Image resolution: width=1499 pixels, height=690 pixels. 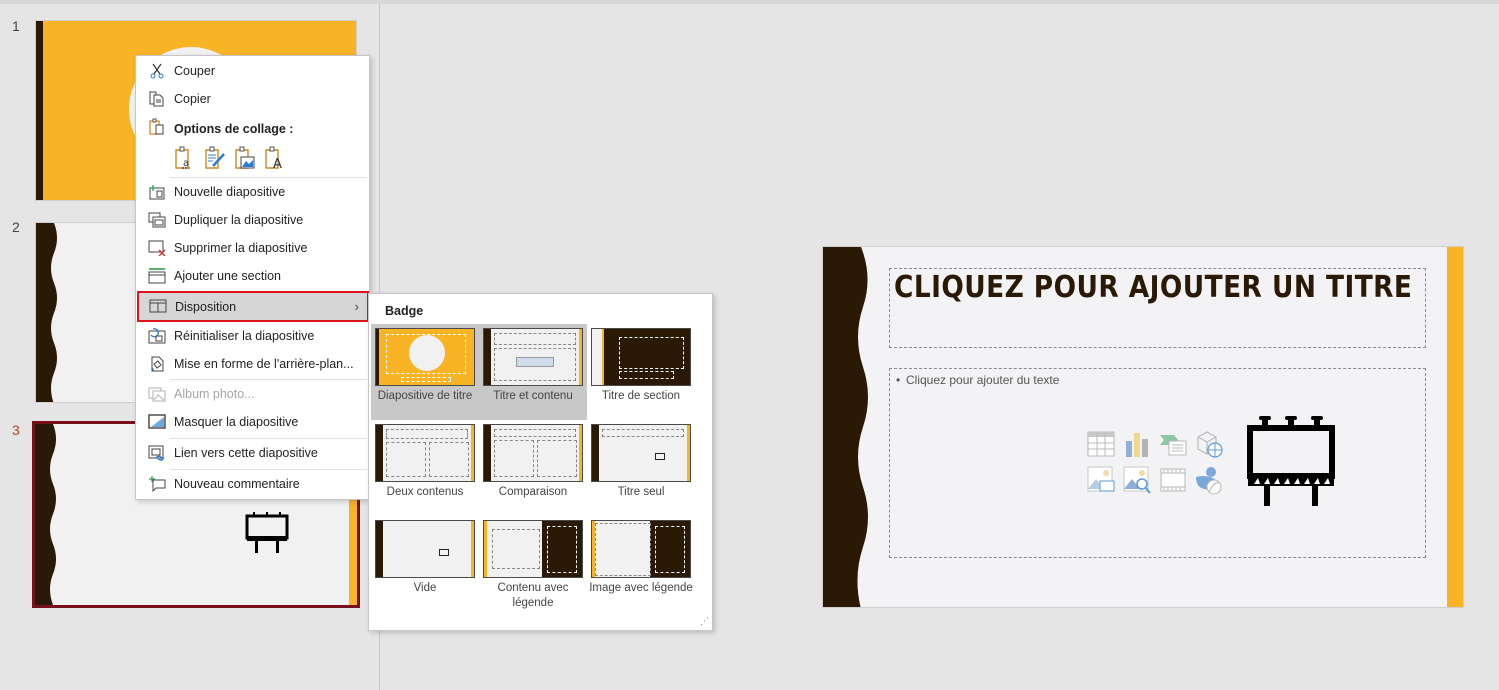 I want to click on layout-picture-with-caption: Image avec légende, so click(x=641, y=556).